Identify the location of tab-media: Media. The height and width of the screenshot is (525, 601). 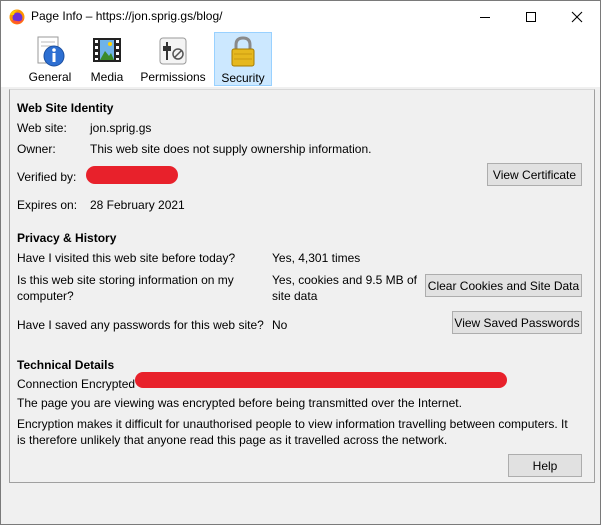
(107, 59).